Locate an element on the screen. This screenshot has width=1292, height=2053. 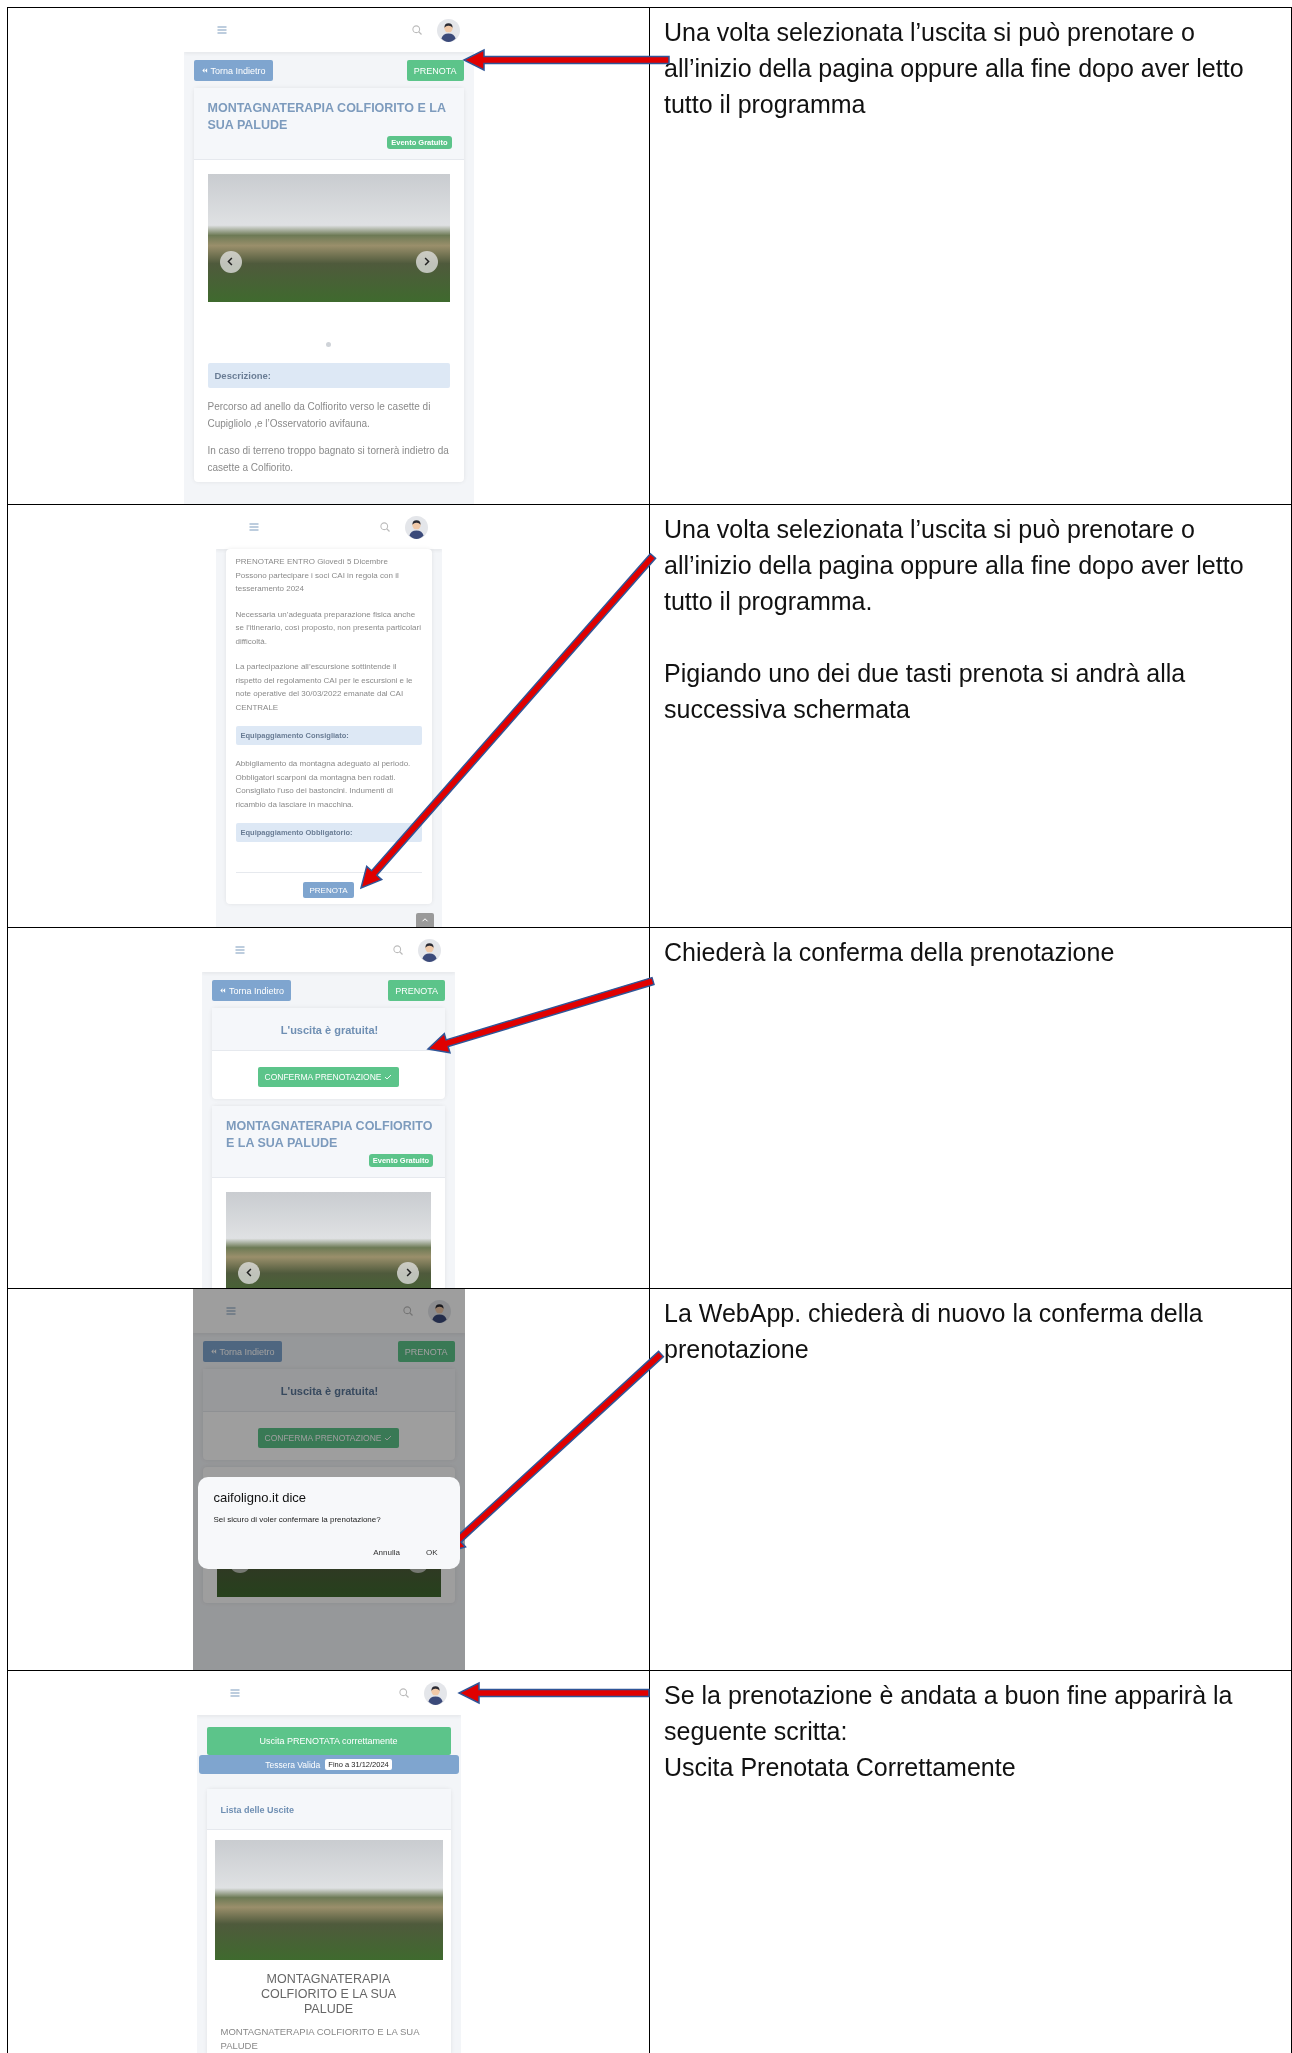
event-subtitle: MONTAGNATERAPIA COLFIORITO E LA SUA PALUDE is located at coordinates (320, 2039).